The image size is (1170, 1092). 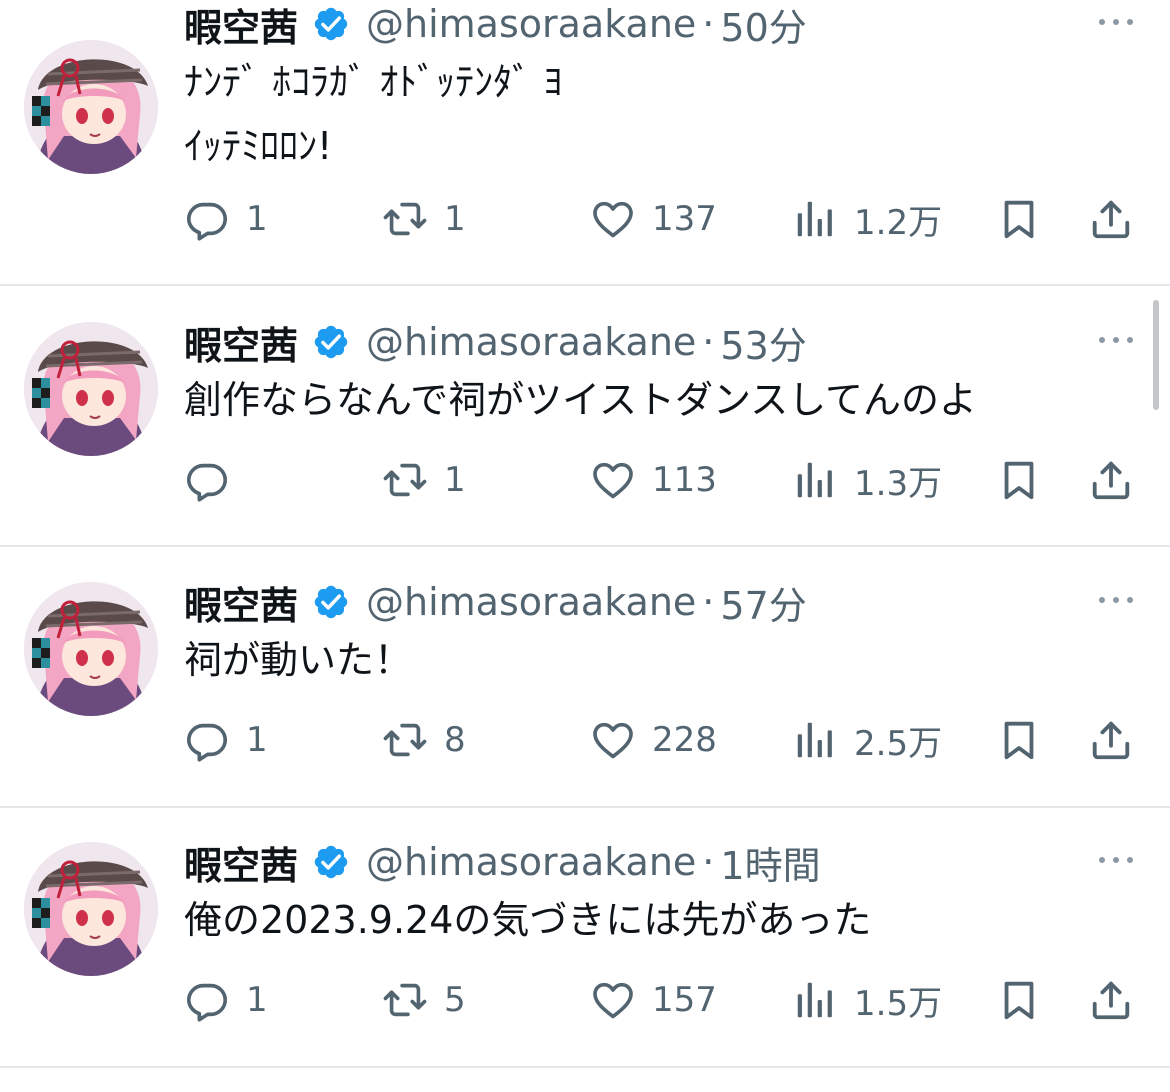 I want to click on view-count: 1.2万, so click(x=898, y=222).